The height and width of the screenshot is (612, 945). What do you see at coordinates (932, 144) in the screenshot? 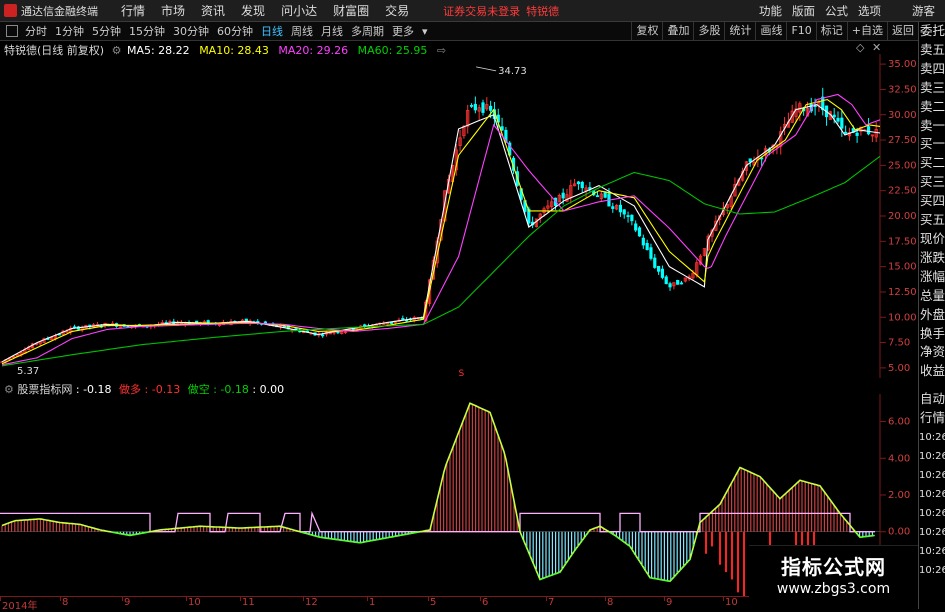
I see `sidebar-item: 买一` at bounding box center [932, 144].